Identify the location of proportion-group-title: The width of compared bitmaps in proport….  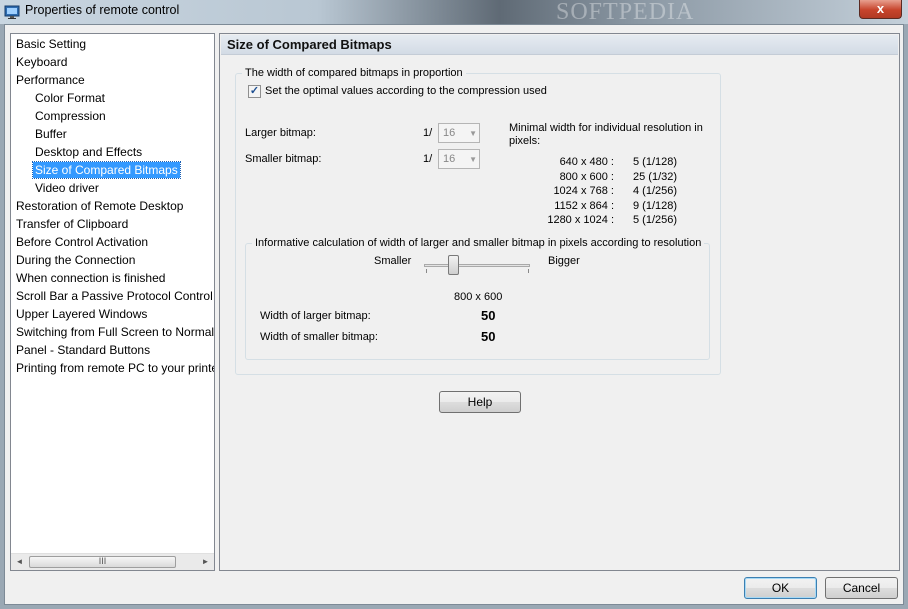
(354, 73).